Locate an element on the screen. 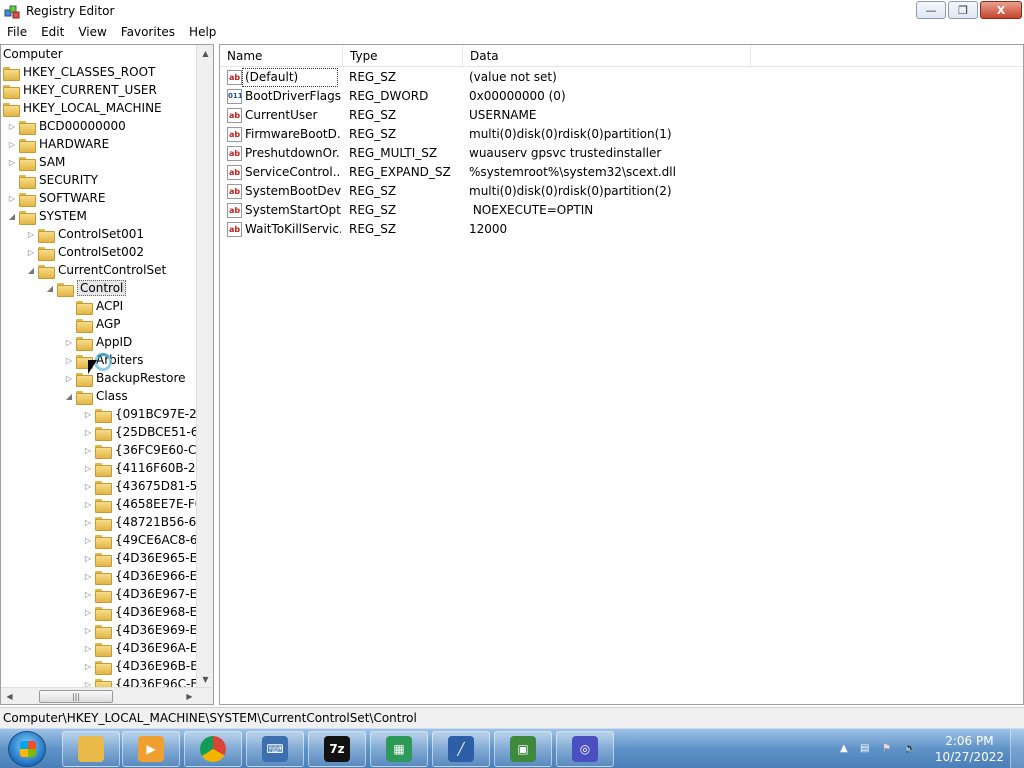 The image size is (1024, 768). column-data-header: Data is located at coordinates (607, 56).